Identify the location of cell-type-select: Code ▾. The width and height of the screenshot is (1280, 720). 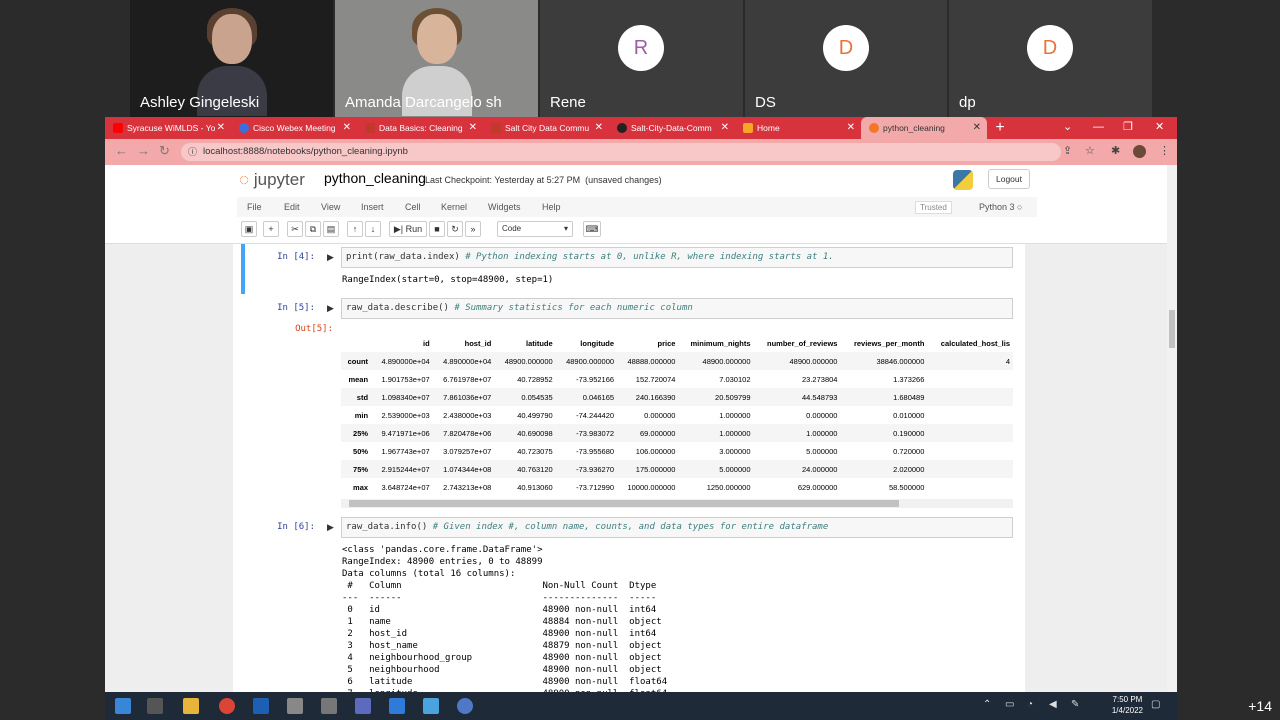
(535, 229).